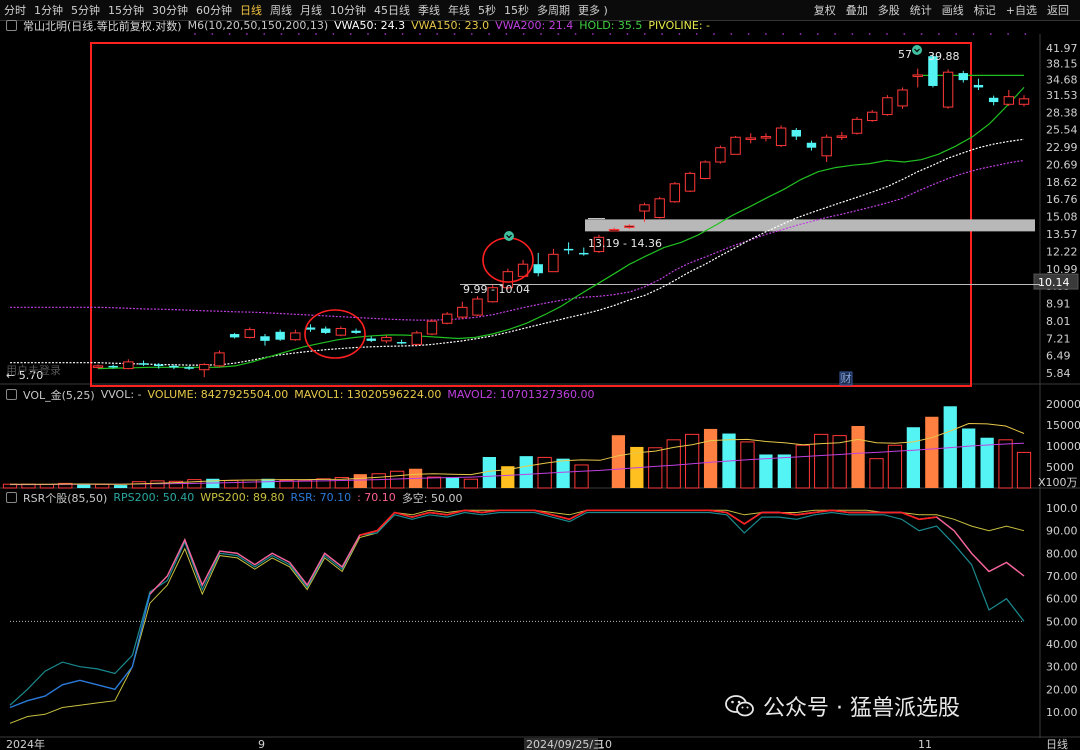  Describe the element at coordinates (1062, 182) in the screenshot. I see `price-tick-label: 18.62` at that location.